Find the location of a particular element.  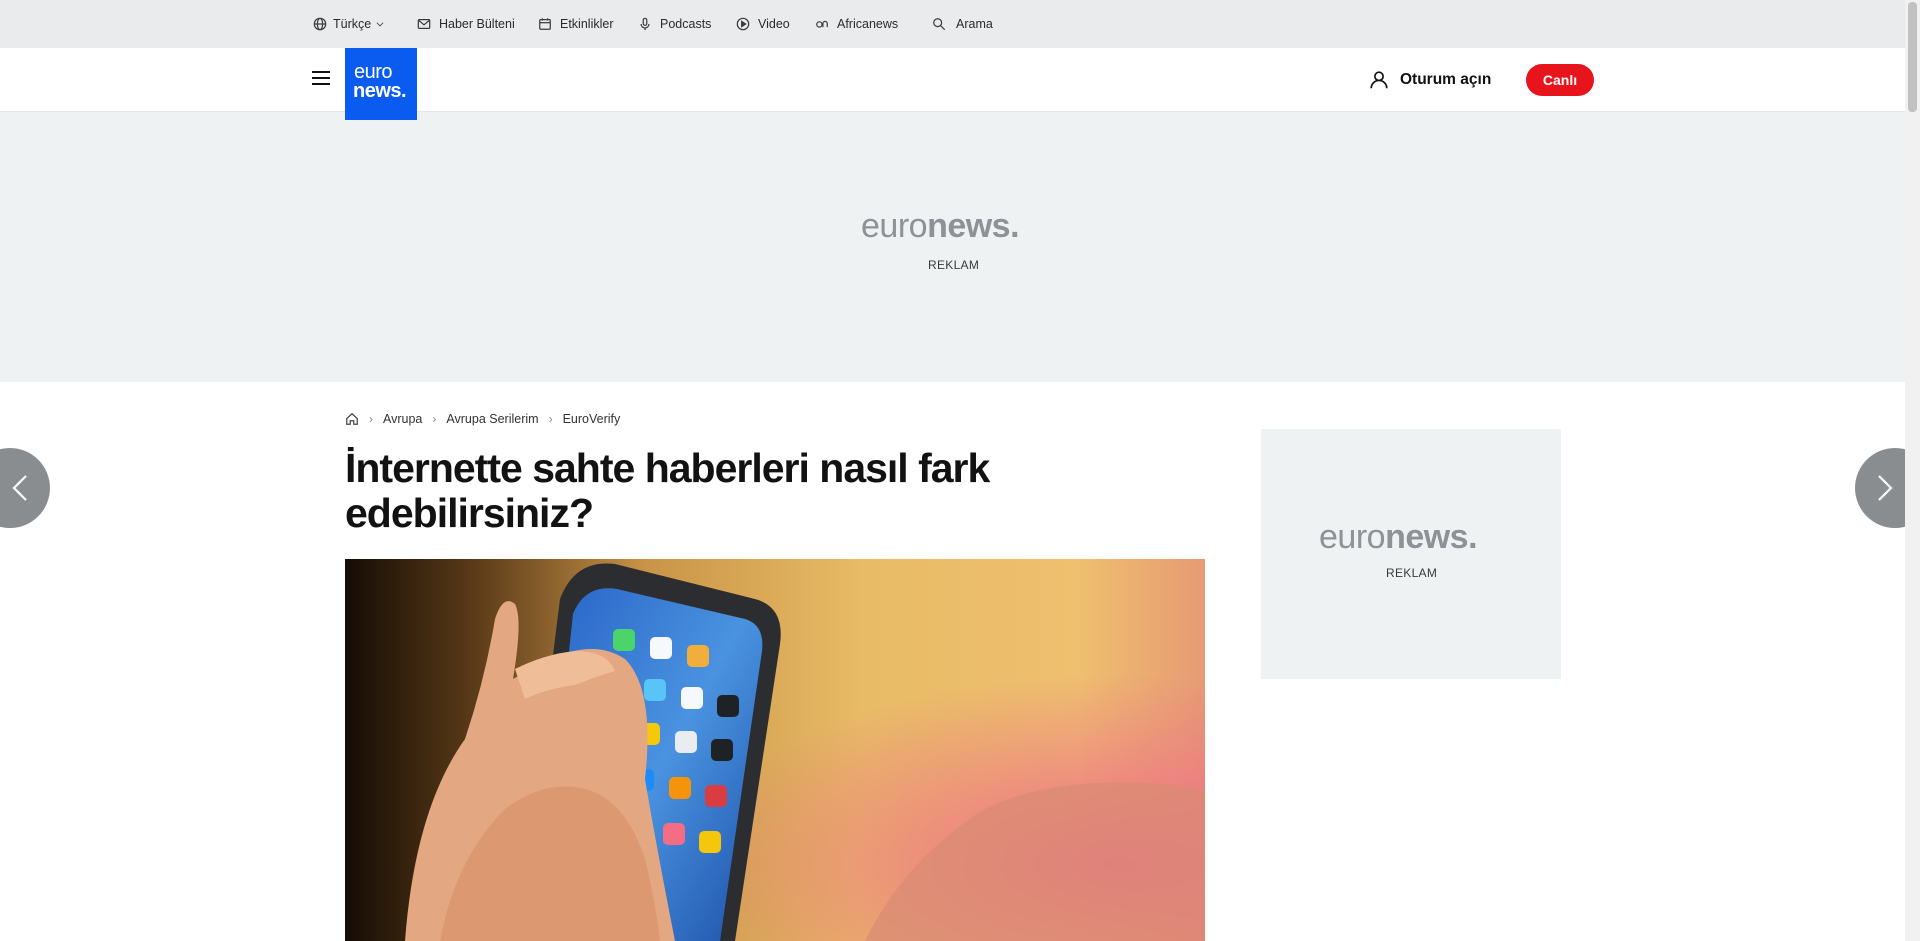

scrollbar-thumb is located at coordinates (1912, 57).